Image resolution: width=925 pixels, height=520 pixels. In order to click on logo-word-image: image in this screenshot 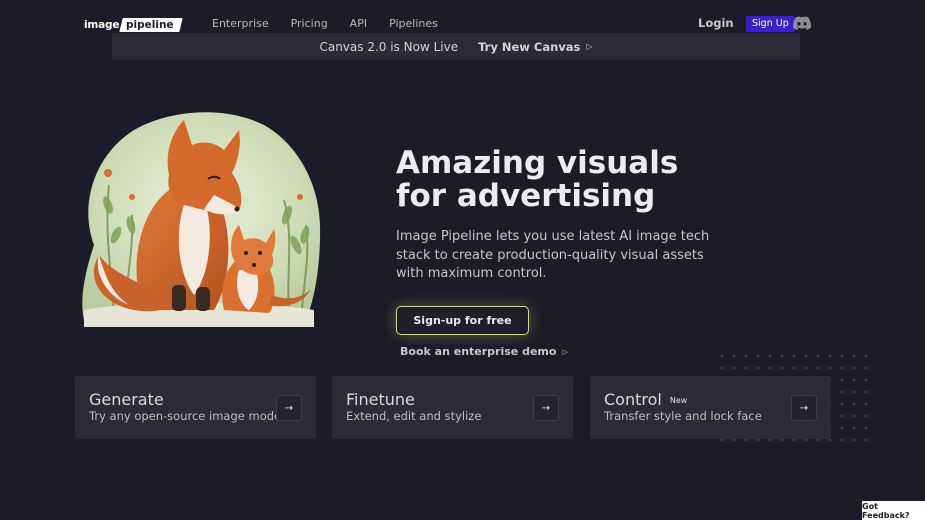, I will do `click(102, 25)`.